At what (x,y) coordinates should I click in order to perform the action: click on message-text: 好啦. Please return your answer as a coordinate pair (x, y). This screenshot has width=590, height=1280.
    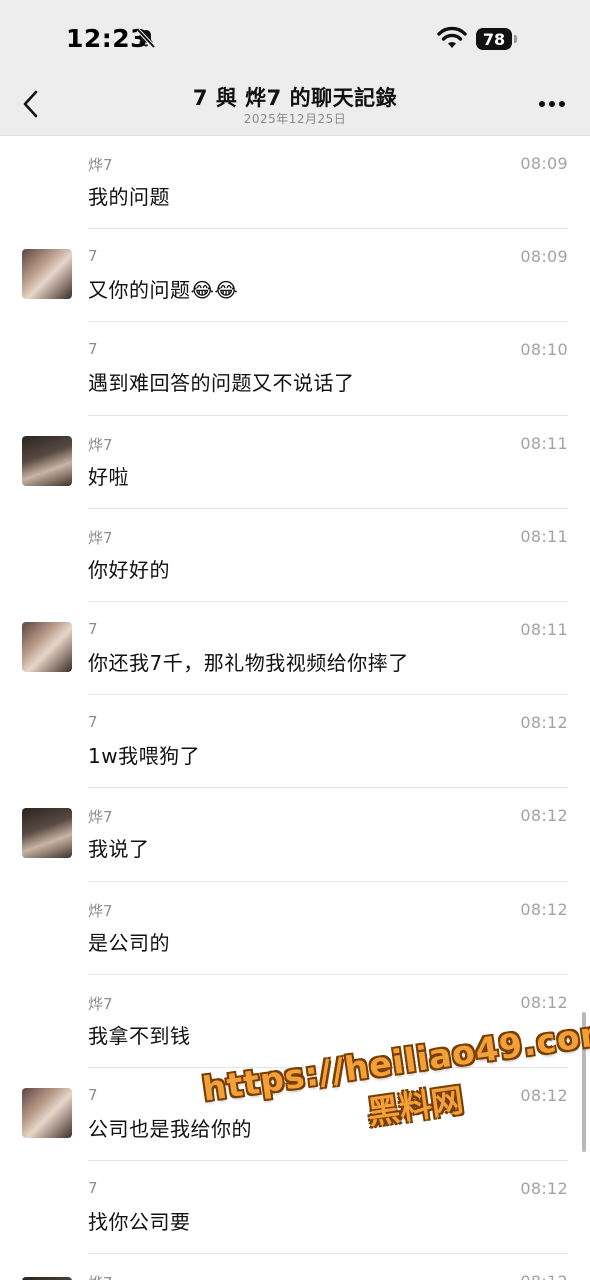
    Looking at the image, I should click on (108, 476).